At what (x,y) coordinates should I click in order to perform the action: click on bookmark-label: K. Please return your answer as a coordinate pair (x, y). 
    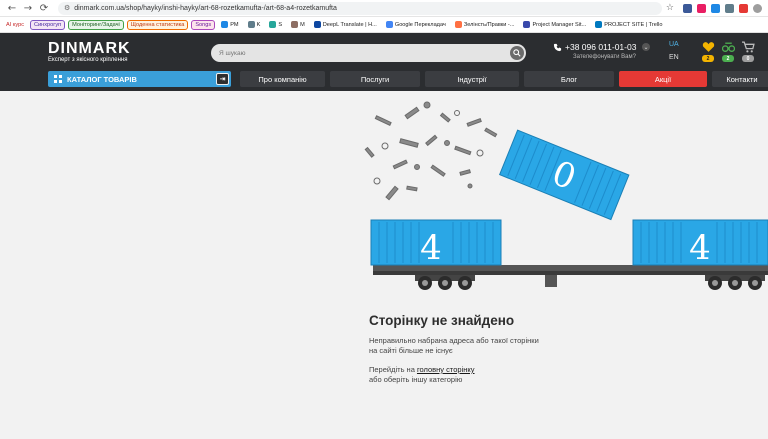
    Looking at the image, I should click on (258, 24).